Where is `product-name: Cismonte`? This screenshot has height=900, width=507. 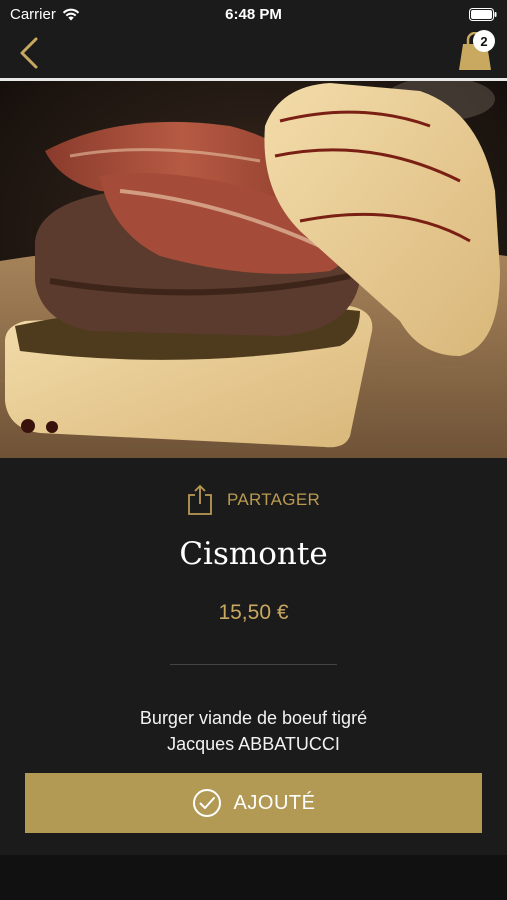 product-name: Cismonte is located at coordinates (253, 554).